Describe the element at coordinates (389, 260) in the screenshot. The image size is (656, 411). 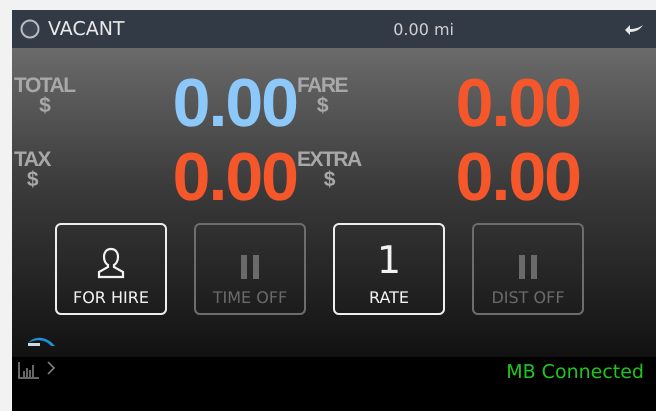
I see `rate-number: 1` at that location.